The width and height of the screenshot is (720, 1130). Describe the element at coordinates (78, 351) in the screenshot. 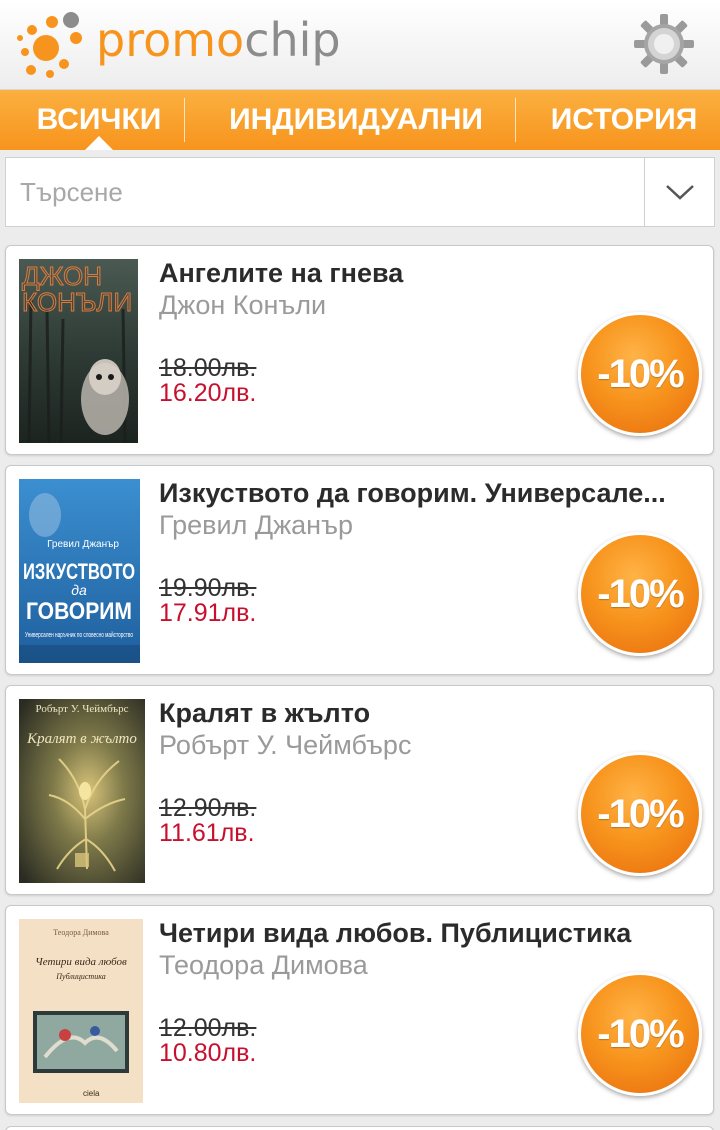

I see `book-cover-image: ДЖОН КОНЪЛИ` at that location.